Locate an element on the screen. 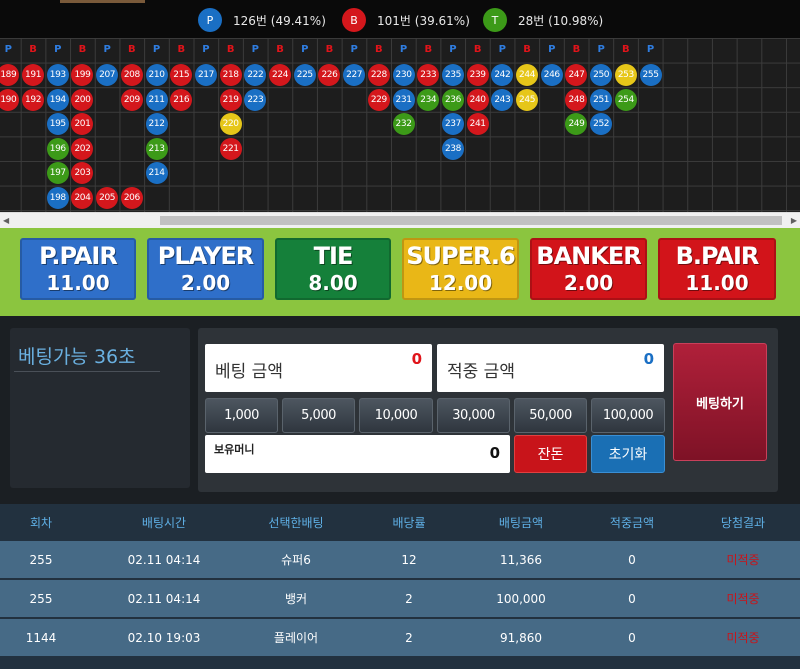 The image size is (800, 669). road-bead: 209 is located at coordinates (131, 99).